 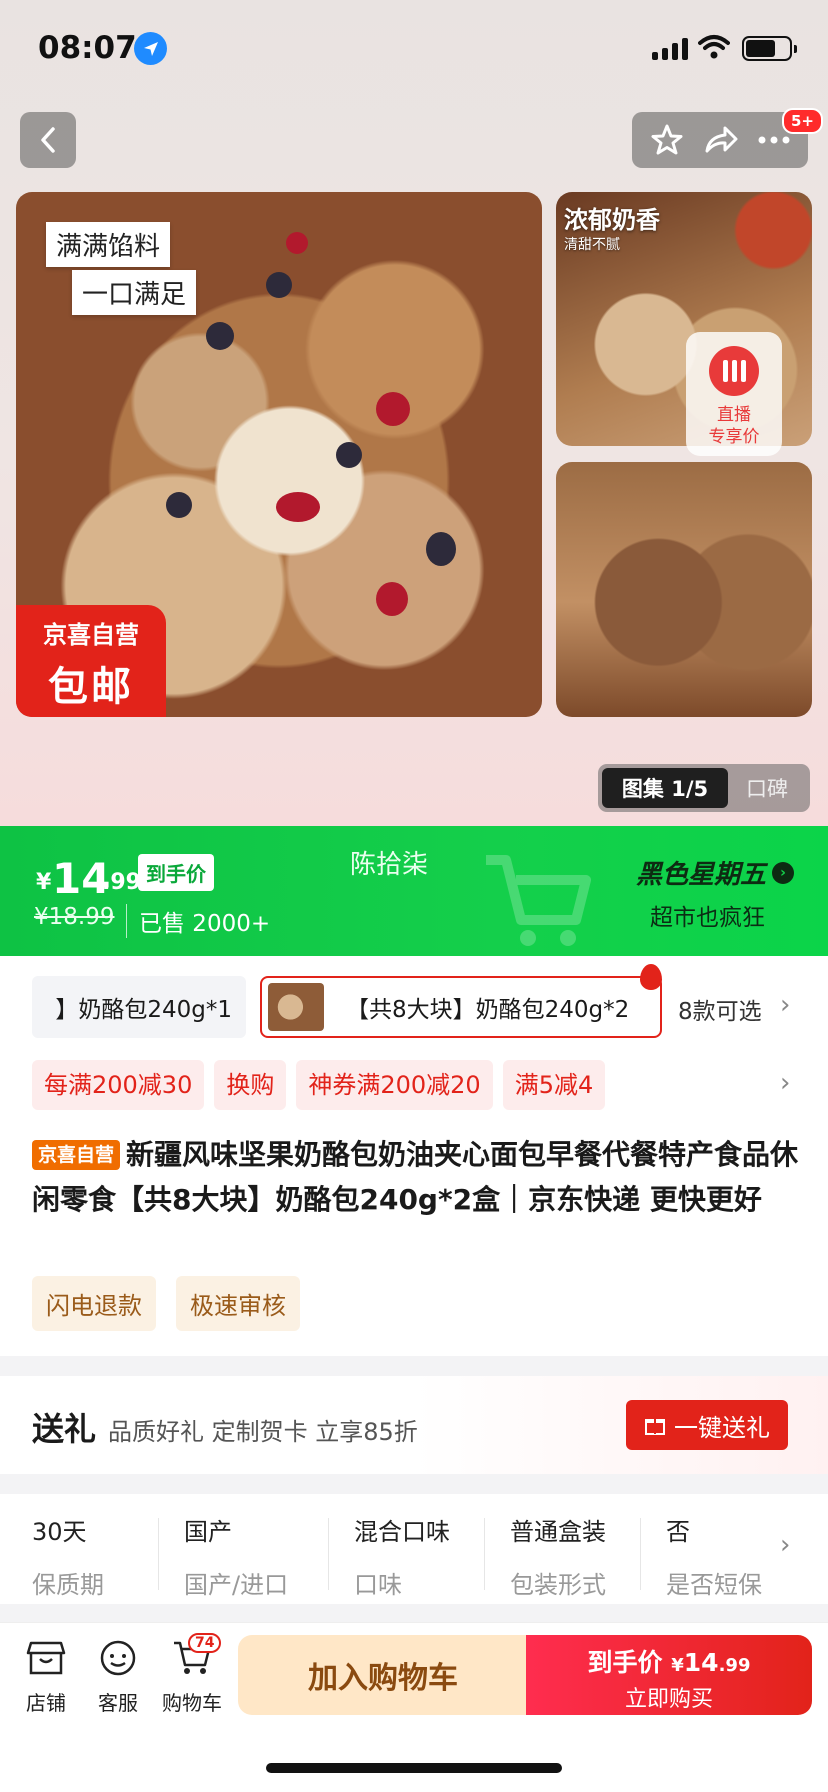 I want to click on attribute-value: 混合口味, so click(x=402, y=1532).